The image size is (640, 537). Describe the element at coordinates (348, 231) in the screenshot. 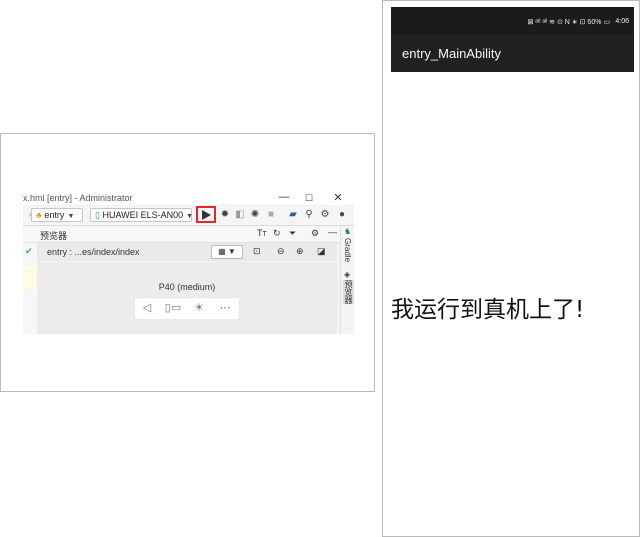

I see `gradle-icon: ♞` at that location.